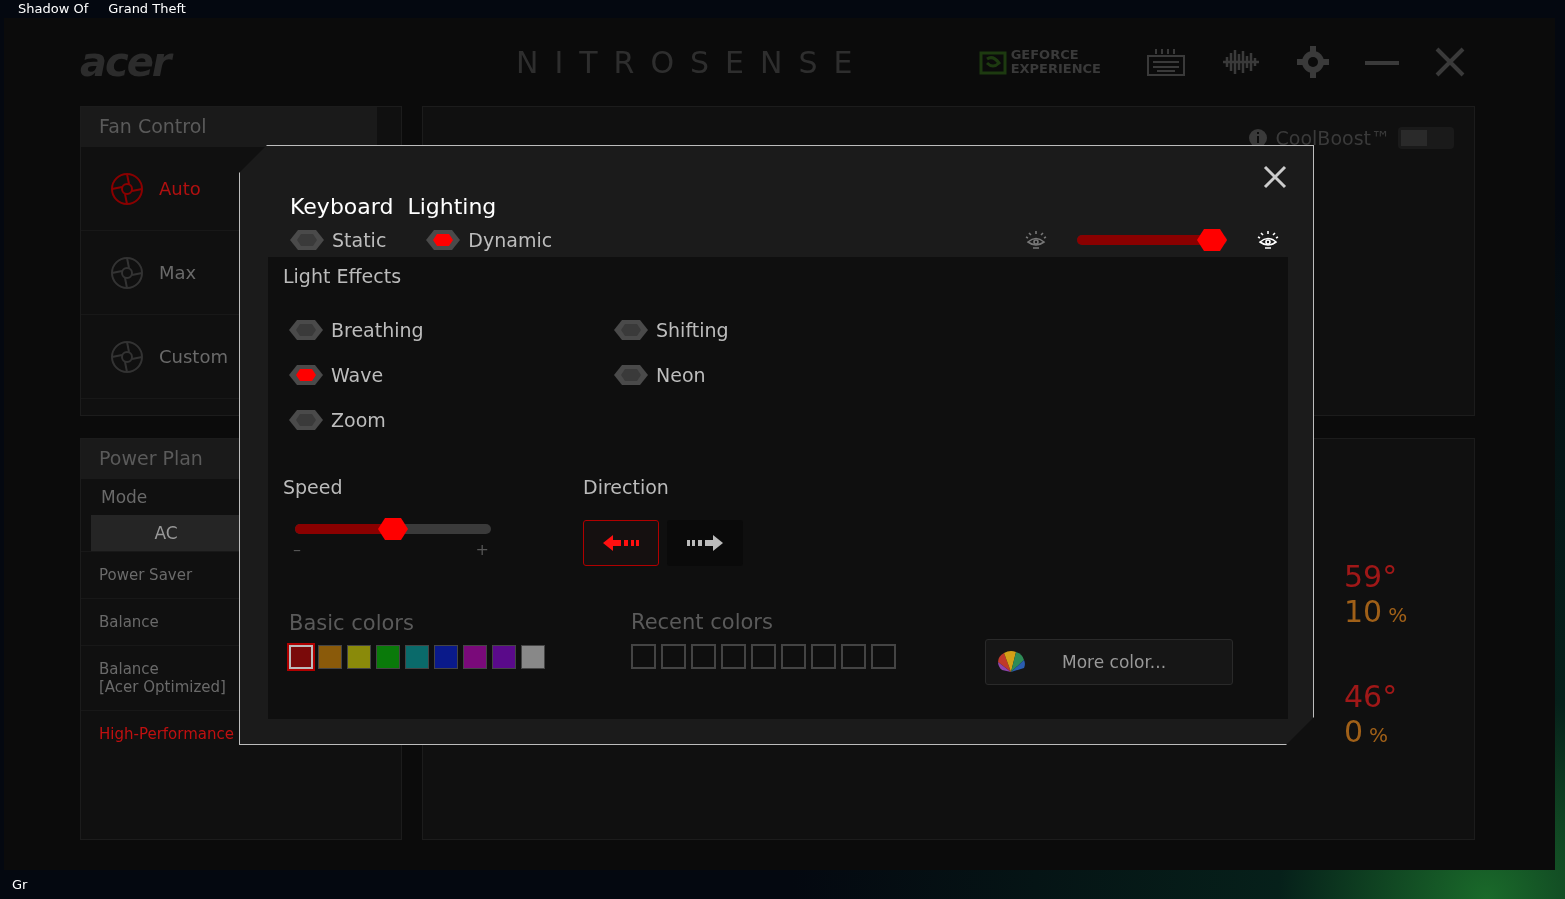 This screenshot has width=1565, height=899. Describe the element at coordinates (53, 9) in the screenshot. I see `desktop-icon-label: Shadow Of` at that location.